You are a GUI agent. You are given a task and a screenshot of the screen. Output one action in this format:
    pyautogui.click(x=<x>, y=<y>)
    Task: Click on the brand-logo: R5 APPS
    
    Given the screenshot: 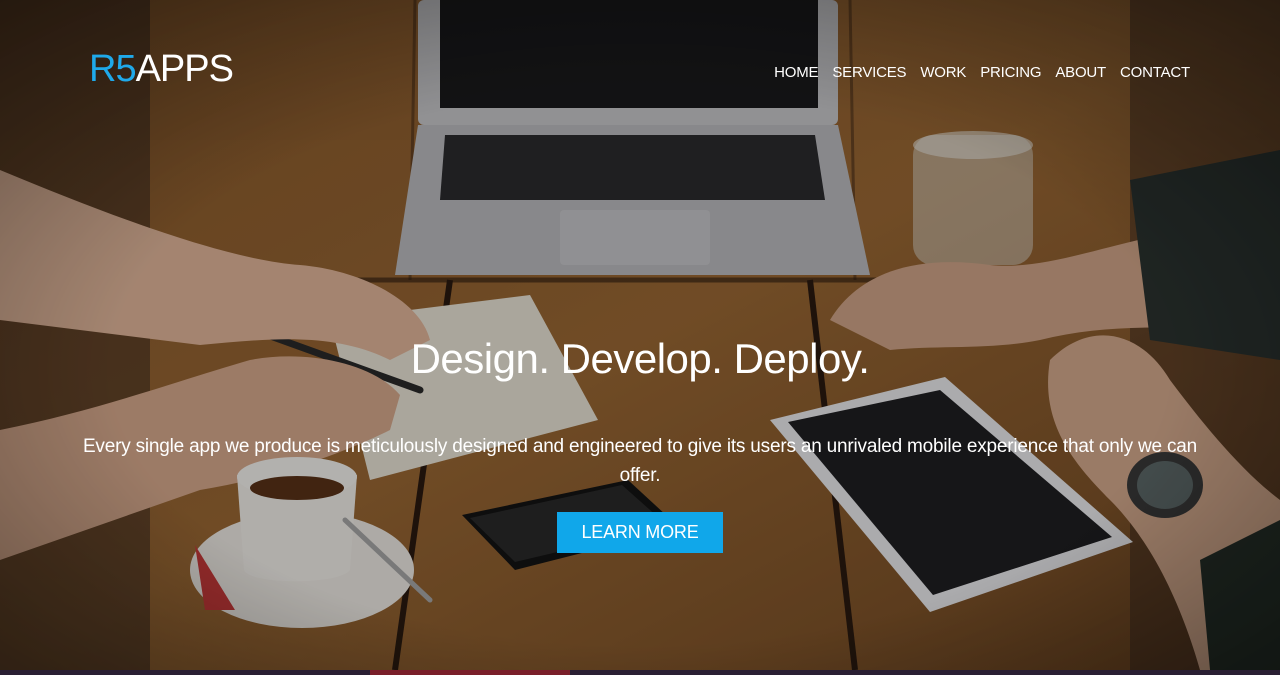 What is the action you would take?
    pyautogui.click(x=161, y=69)
    